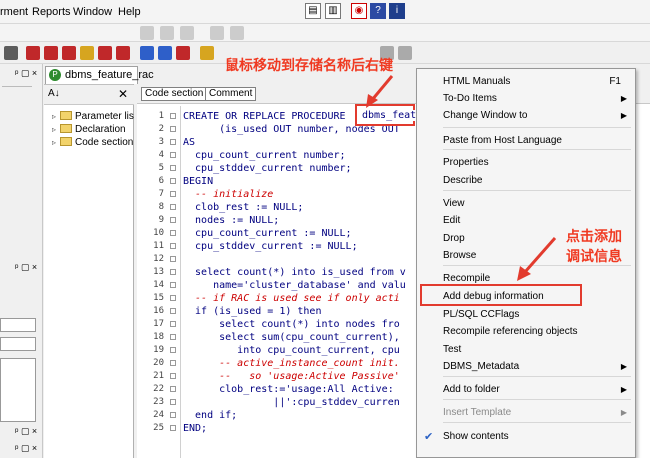 The width and height of the screenshot is (650, 458). I want to click on menu-item-dbms-metadata: DBMS_Metadata ▶, so click(526, 367).